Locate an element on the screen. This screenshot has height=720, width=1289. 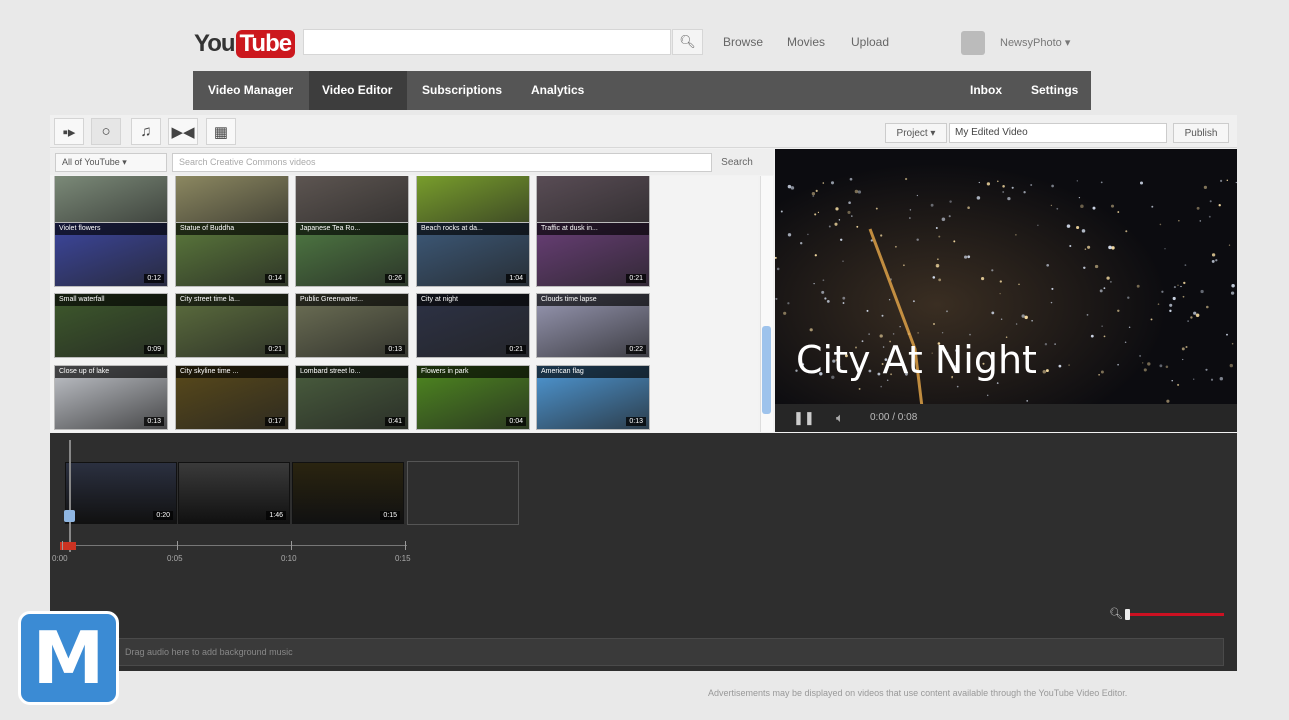
thumbnail-title: City at night is located at coordinates (473, 300).